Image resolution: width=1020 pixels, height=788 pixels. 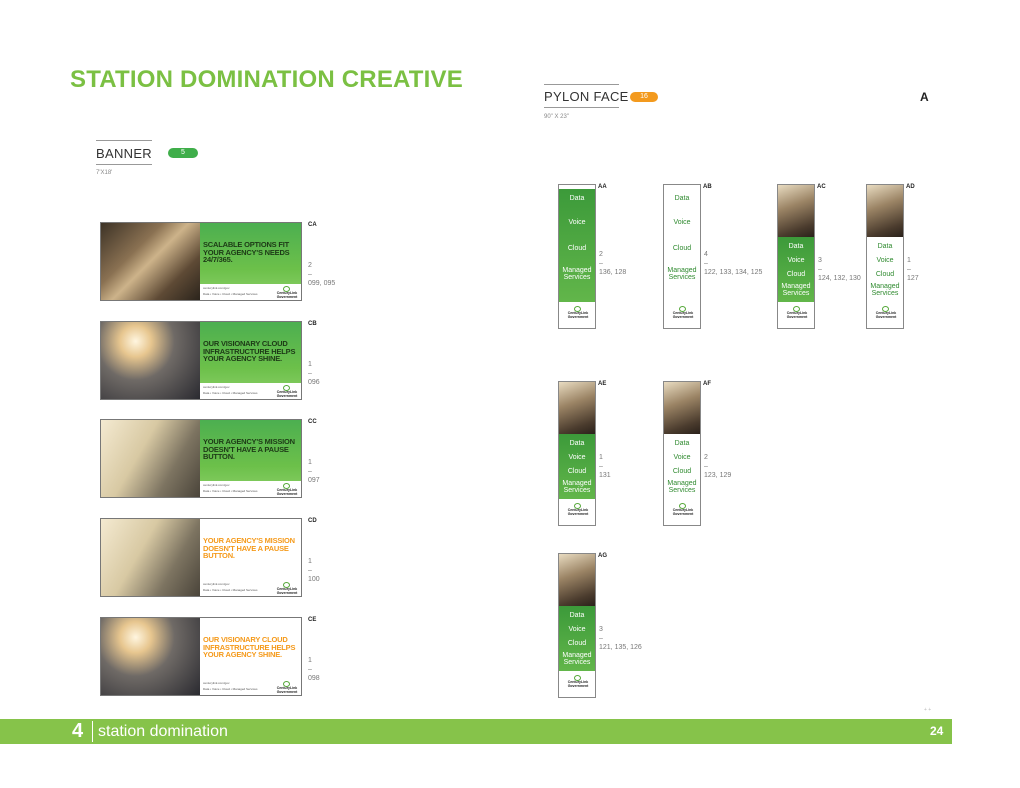 I want to click on banner-code: CA, so click(x=312, y=225).